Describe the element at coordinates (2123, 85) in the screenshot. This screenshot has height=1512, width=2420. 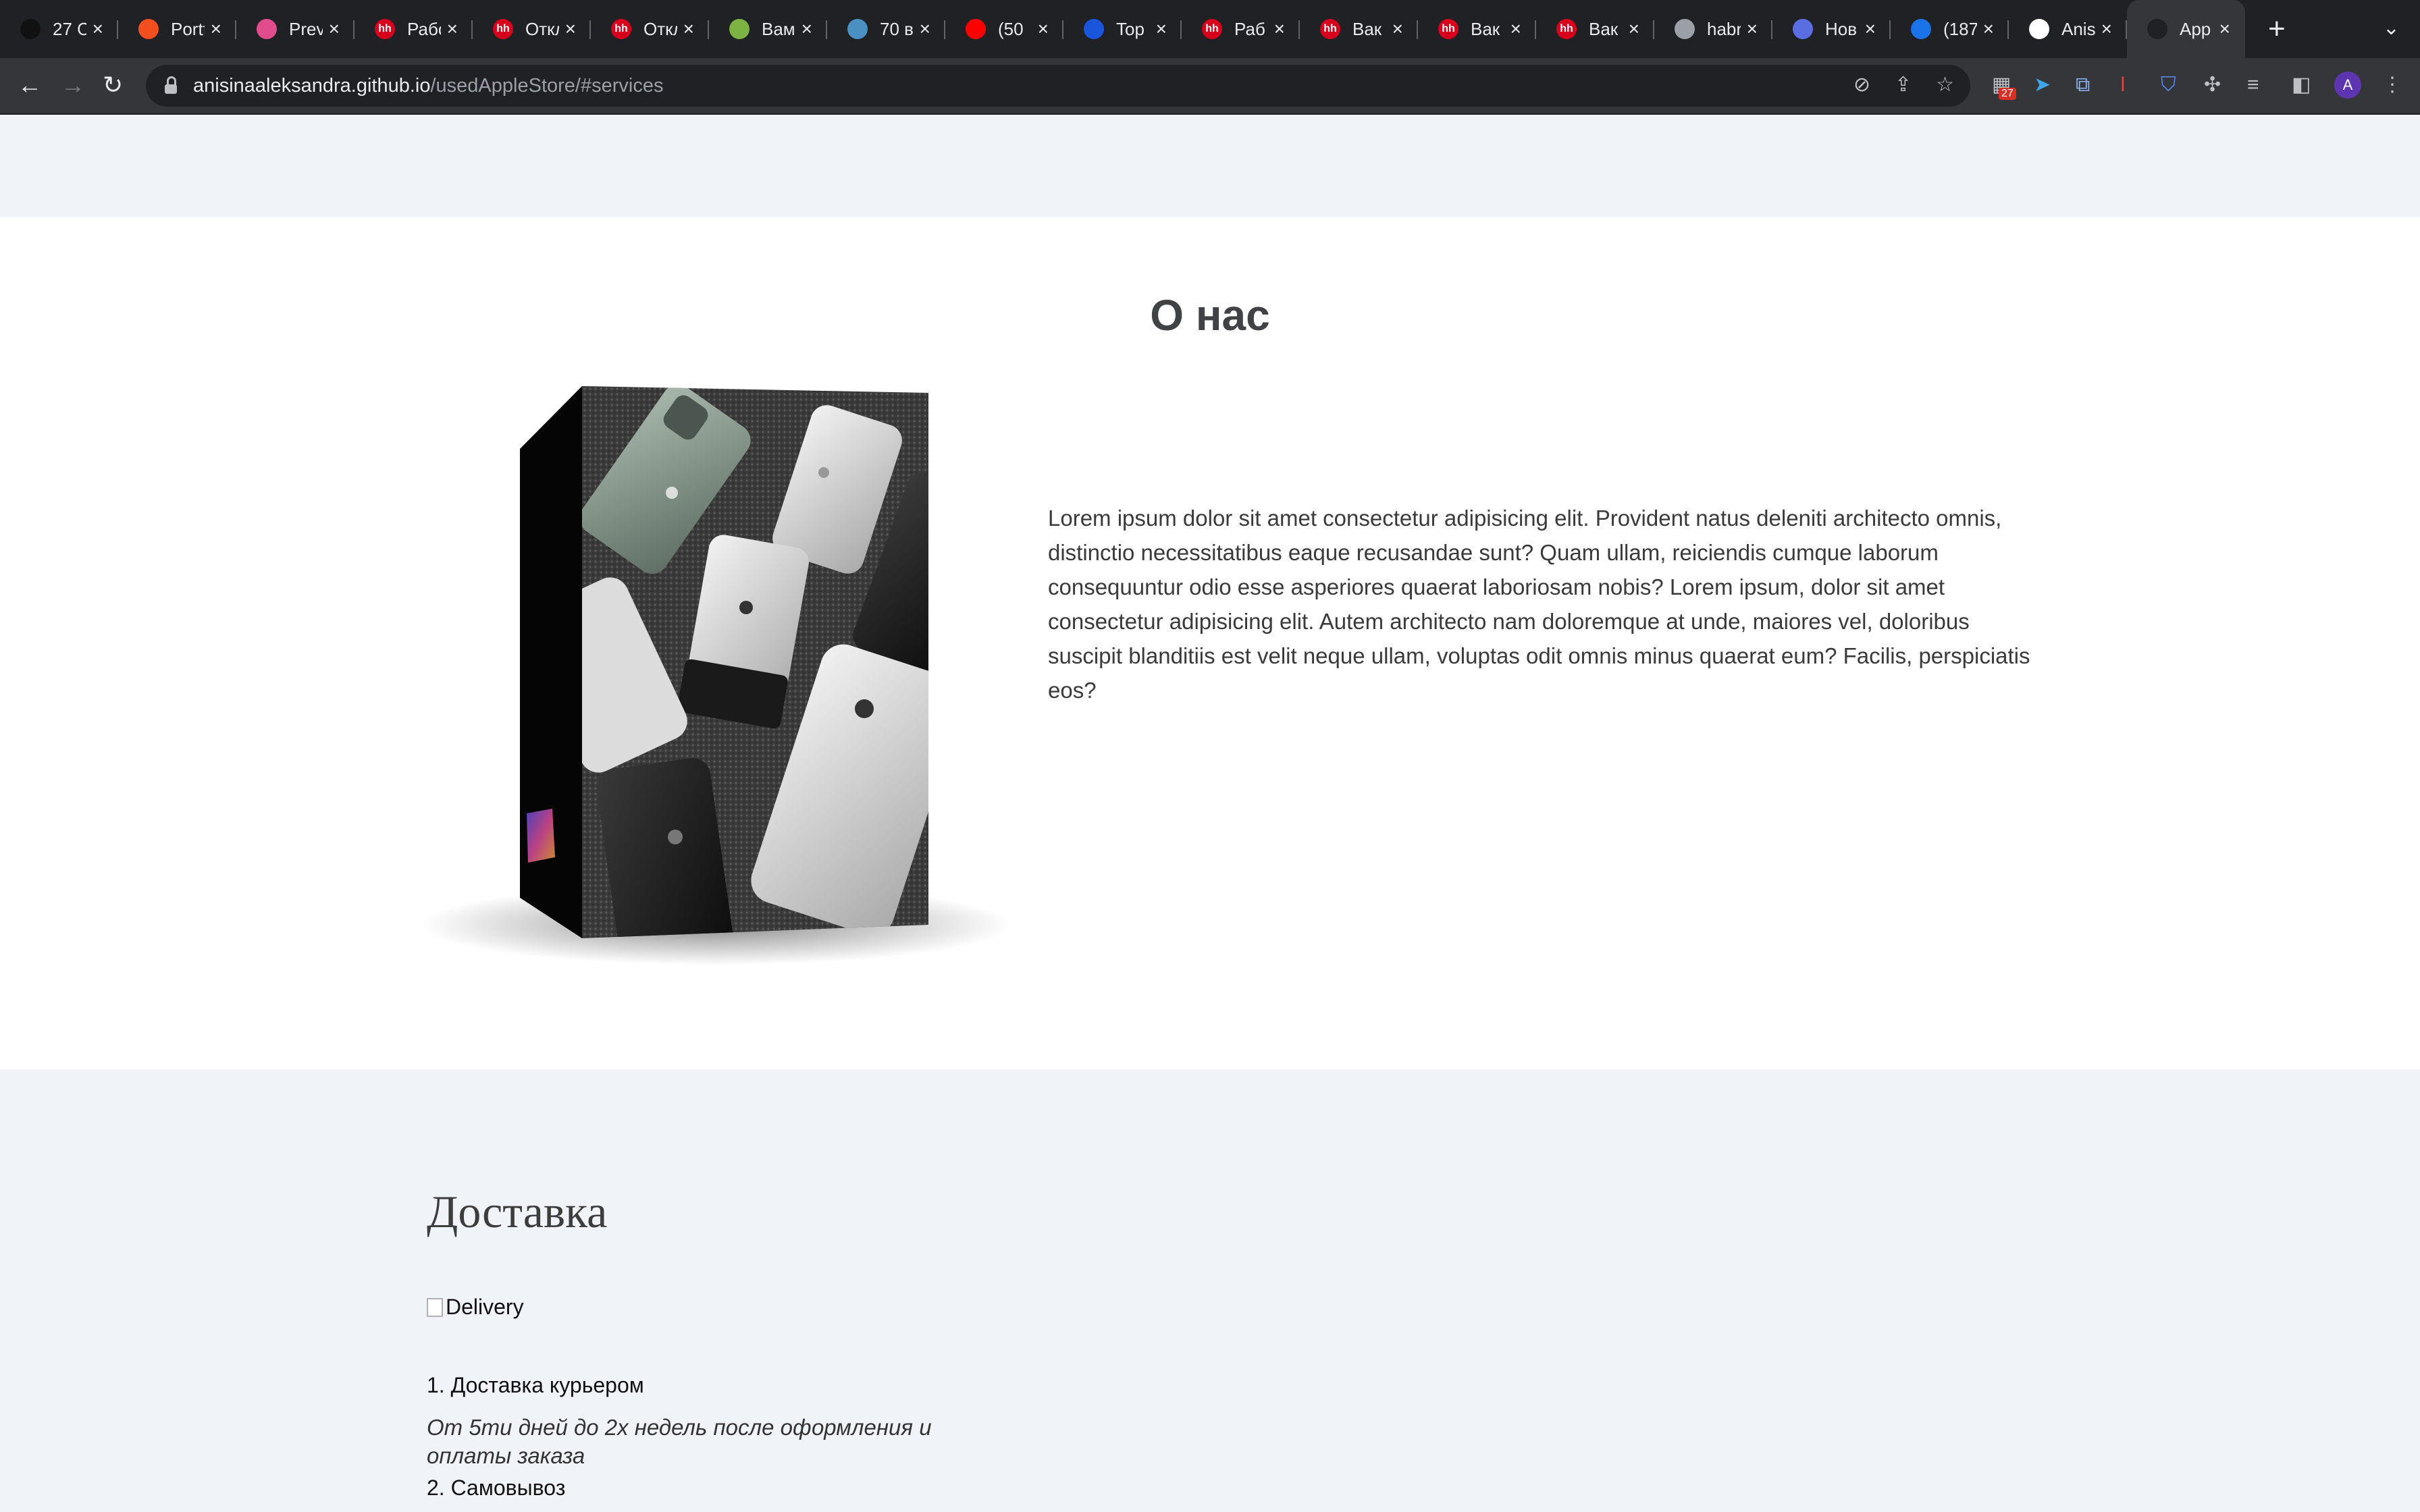
I see `pin-extension-icon: ǀ` at that location.